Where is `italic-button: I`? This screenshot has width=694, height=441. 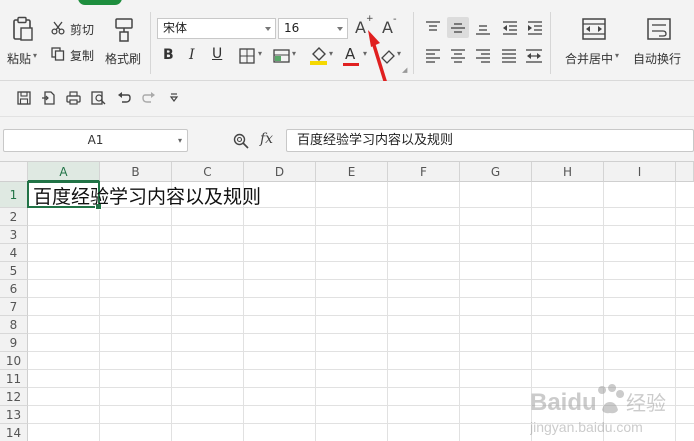 italic-button: I is located at coordinates (193, 56).